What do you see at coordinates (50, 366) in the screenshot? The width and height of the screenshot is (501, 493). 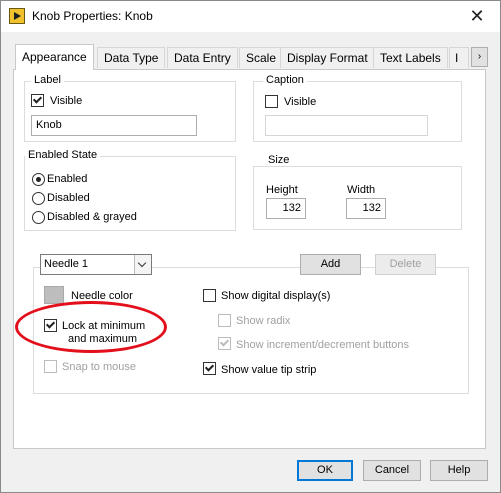 I see `snap-to-mouse-checkbox` at bounding box center [50, 366].